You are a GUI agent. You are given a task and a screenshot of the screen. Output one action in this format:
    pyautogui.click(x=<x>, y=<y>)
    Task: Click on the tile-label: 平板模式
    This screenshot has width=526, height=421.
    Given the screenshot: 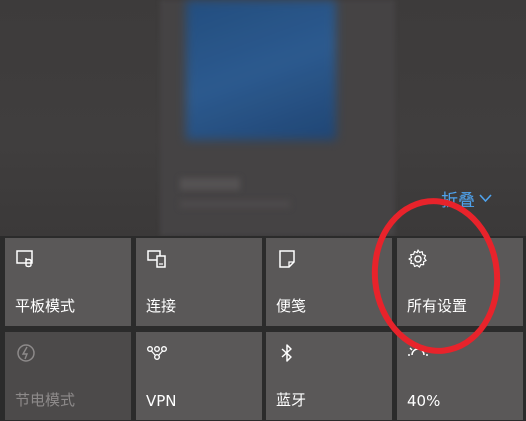 What is the action you would take?
    pyautogui.click(x=45, y=306)
    